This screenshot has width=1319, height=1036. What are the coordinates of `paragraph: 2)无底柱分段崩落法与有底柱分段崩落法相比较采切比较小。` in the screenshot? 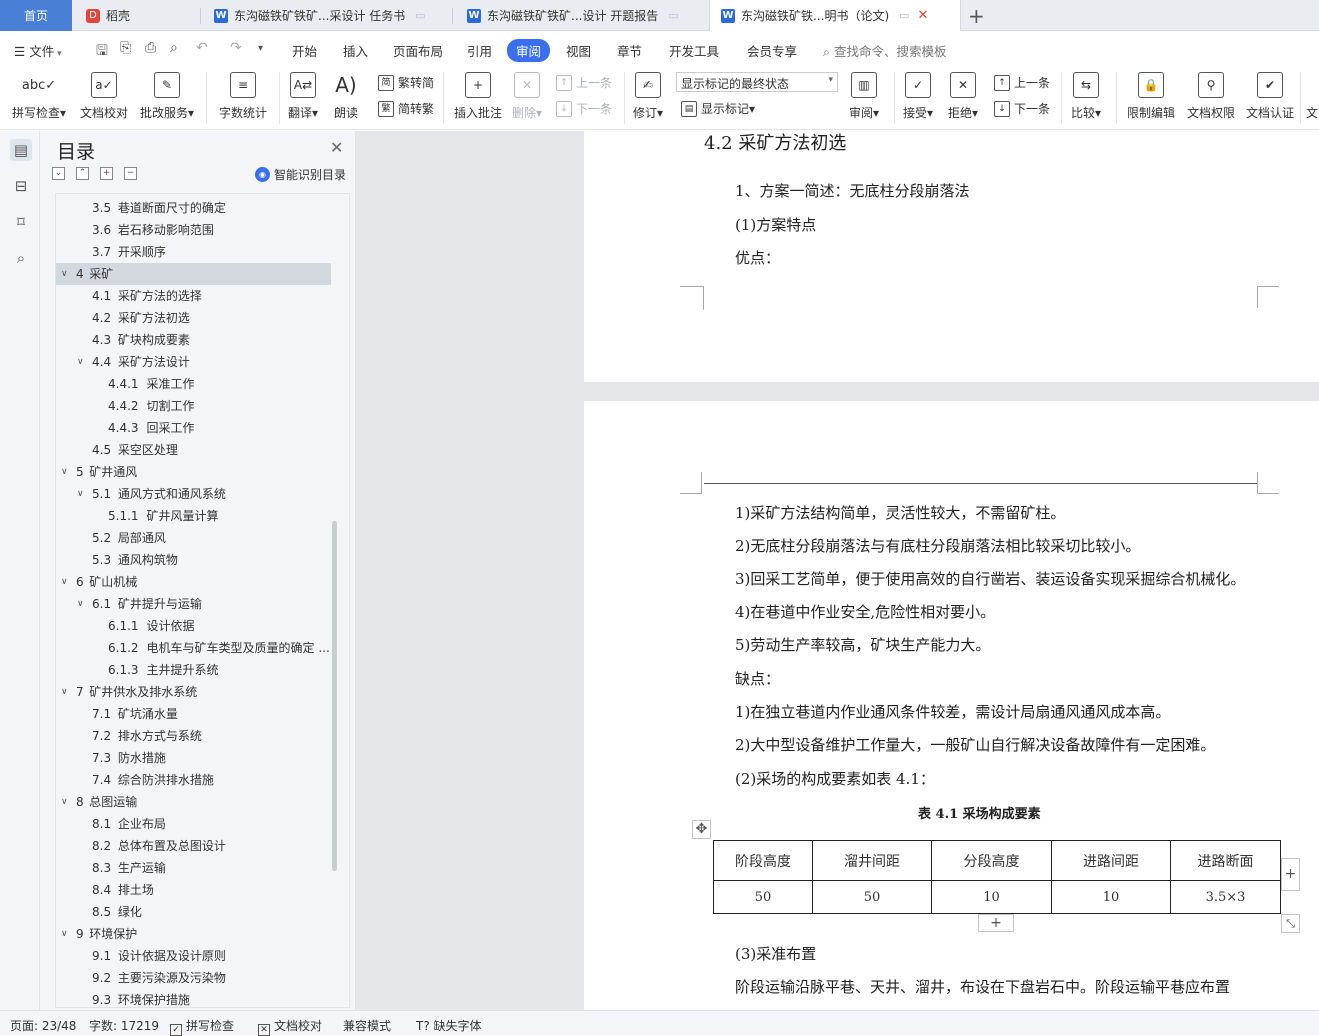 It's located at (937, 545).